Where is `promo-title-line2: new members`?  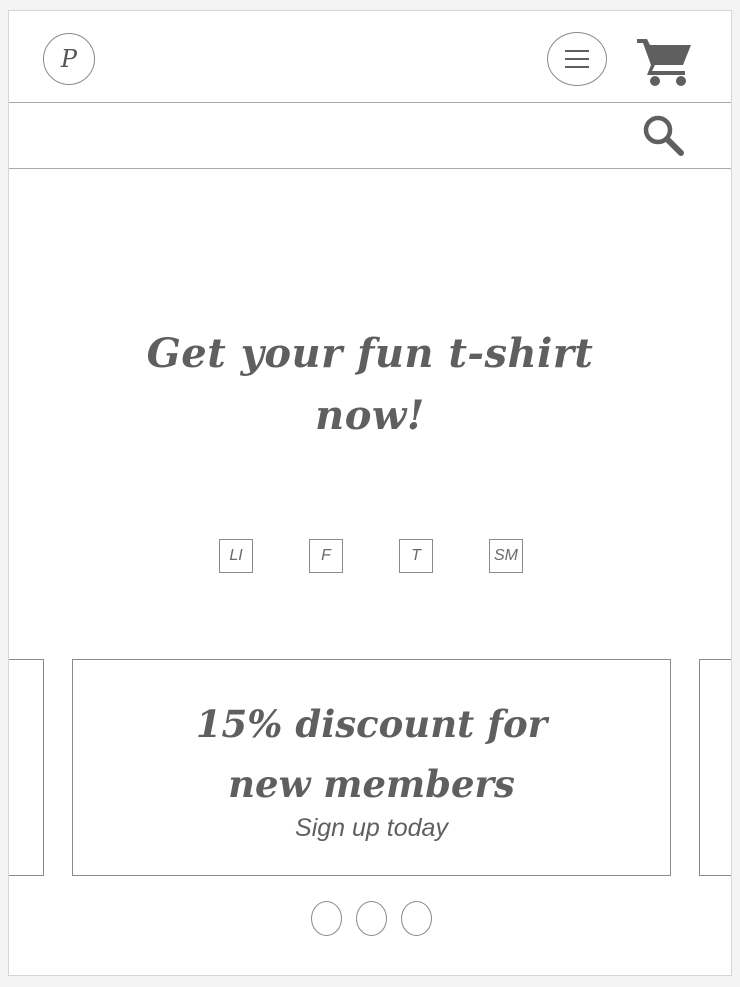
promo-title-line2: new members is located at coordinates (371, 784).